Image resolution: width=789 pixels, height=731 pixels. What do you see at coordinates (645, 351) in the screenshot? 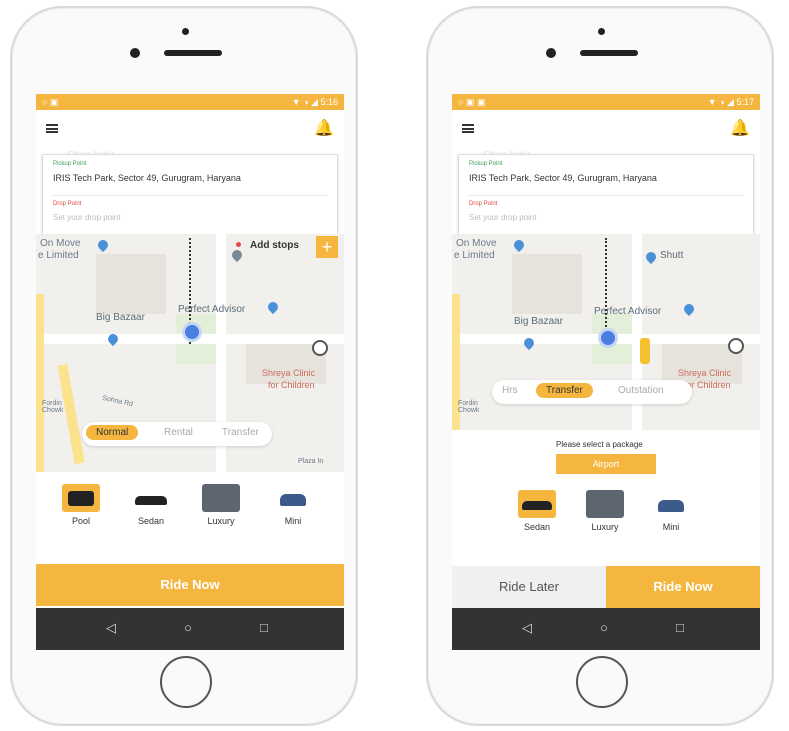
I see `taxi-icon` at bounding box center [645, 351].